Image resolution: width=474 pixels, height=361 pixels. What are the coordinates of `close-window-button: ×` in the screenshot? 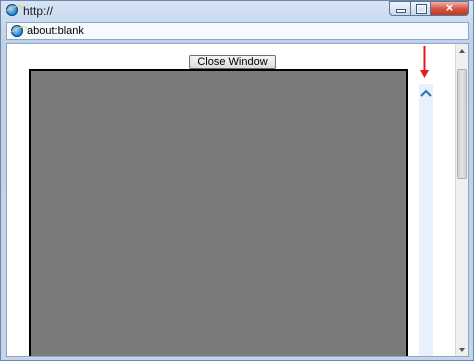 It's located at (450, 8).